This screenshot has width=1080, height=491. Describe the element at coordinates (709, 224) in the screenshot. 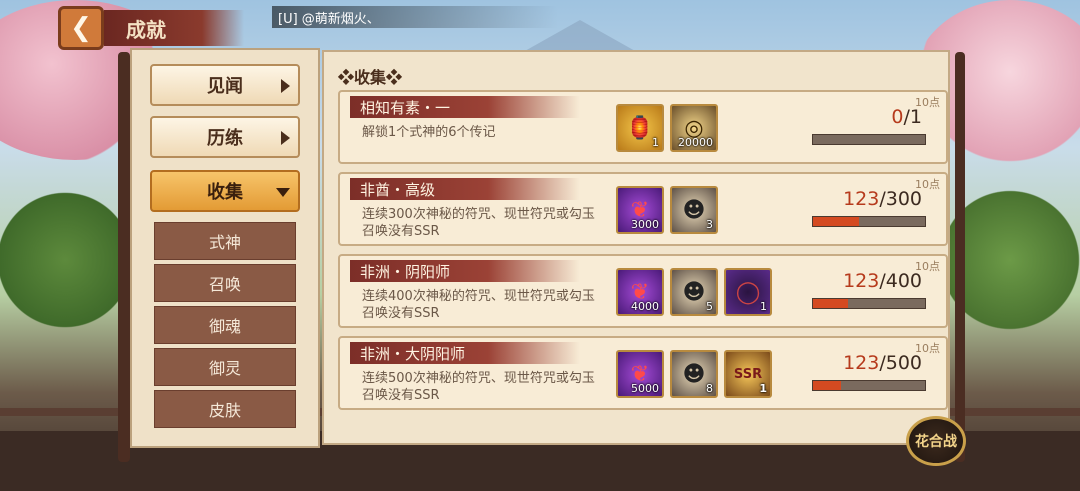

I see `reward-count: 3` at that location.